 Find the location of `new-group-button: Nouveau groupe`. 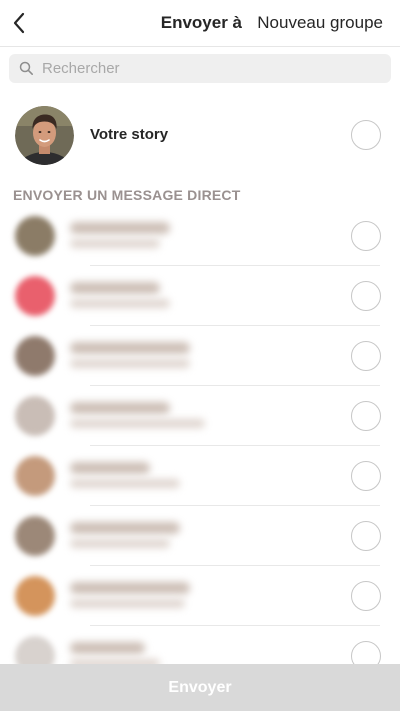

new-group-button: Nouveau groupe is located at coordinates (320, 23).